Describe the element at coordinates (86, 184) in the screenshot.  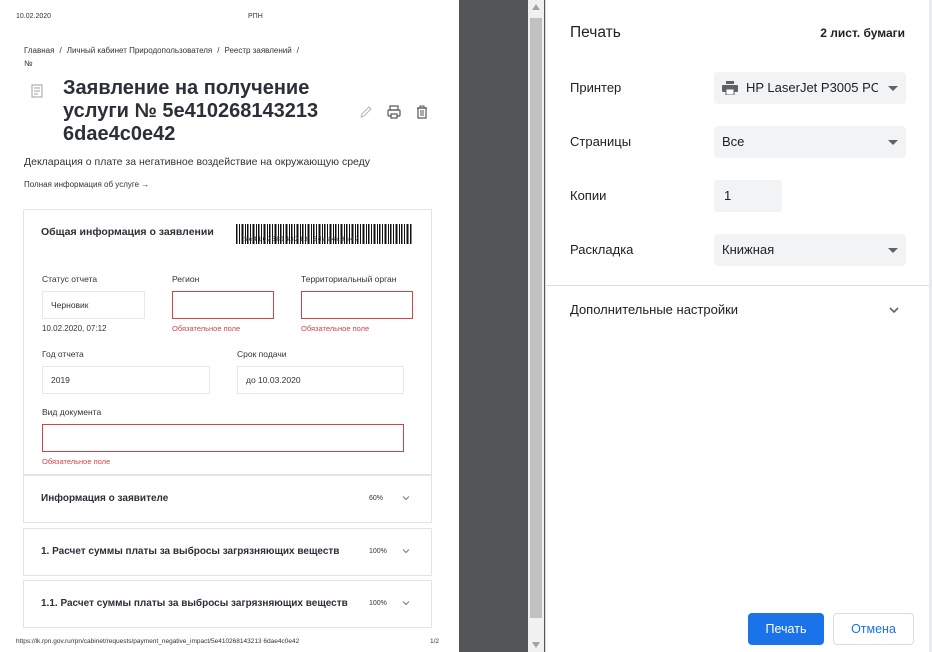
I see `service-info-link: Полная информация об услуге →` at that location.